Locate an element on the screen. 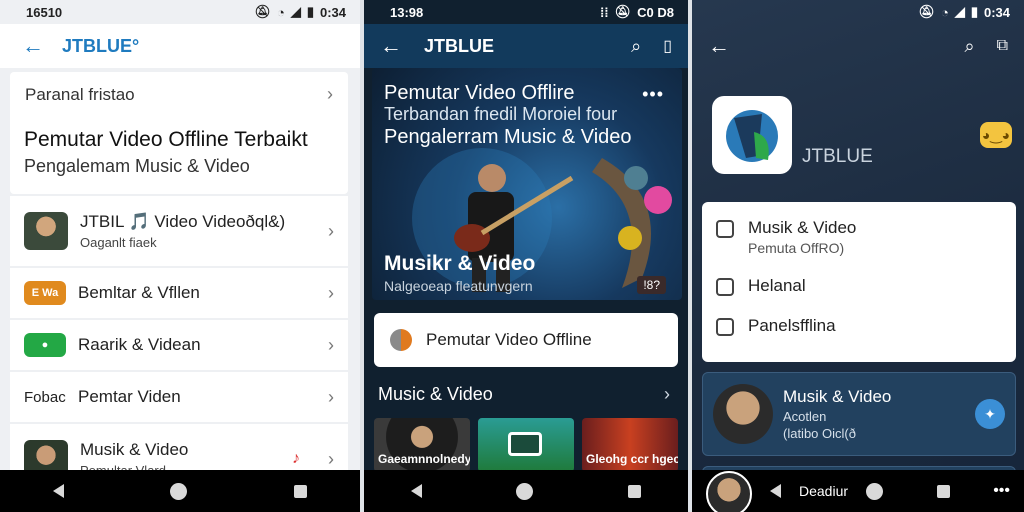 The height and width of the screenshot is (512, 1024). list-item: ● Raarik & Videan › is located at coordinates (179, 345).